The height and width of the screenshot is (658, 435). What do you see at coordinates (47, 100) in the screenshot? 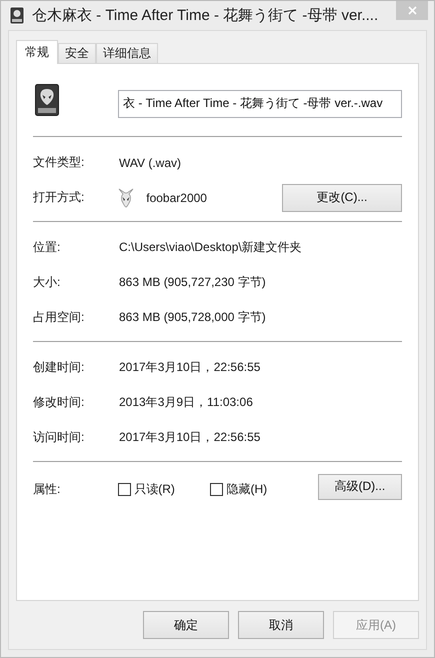
I see `wav-file-icon` at bounding box center [47, 100].